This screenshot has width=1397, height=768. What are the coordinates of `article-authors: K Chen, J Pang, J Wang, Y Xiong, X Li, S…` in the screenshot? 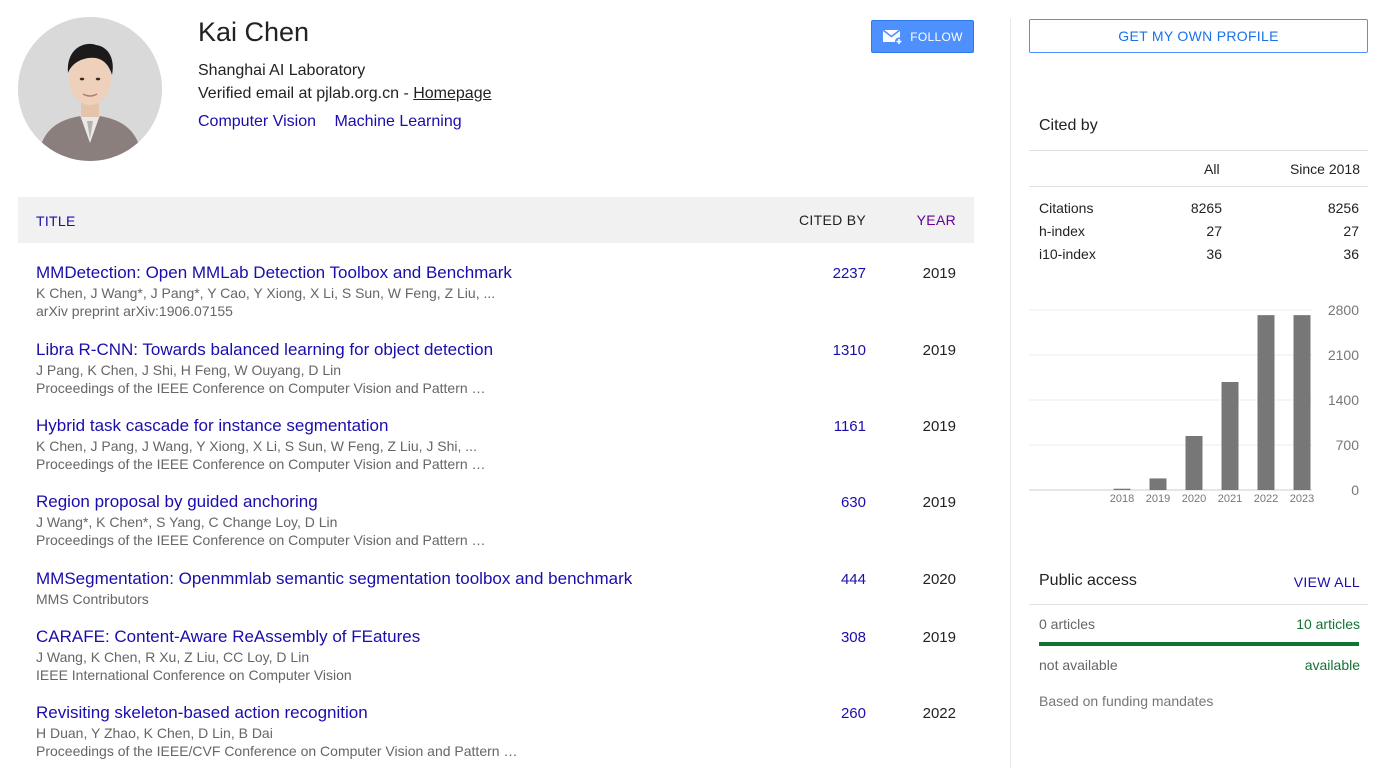 It's located at (256, 446).